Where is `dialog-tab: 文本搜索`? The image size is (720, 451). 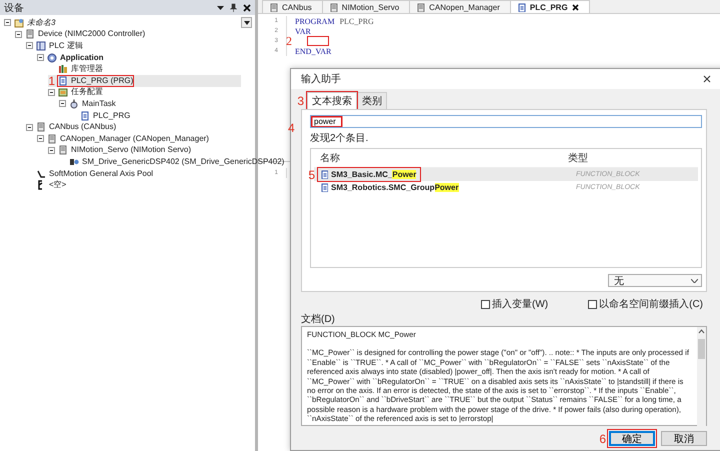 dialog-tab: 文本搜索 is located at coordinates (332, 100).